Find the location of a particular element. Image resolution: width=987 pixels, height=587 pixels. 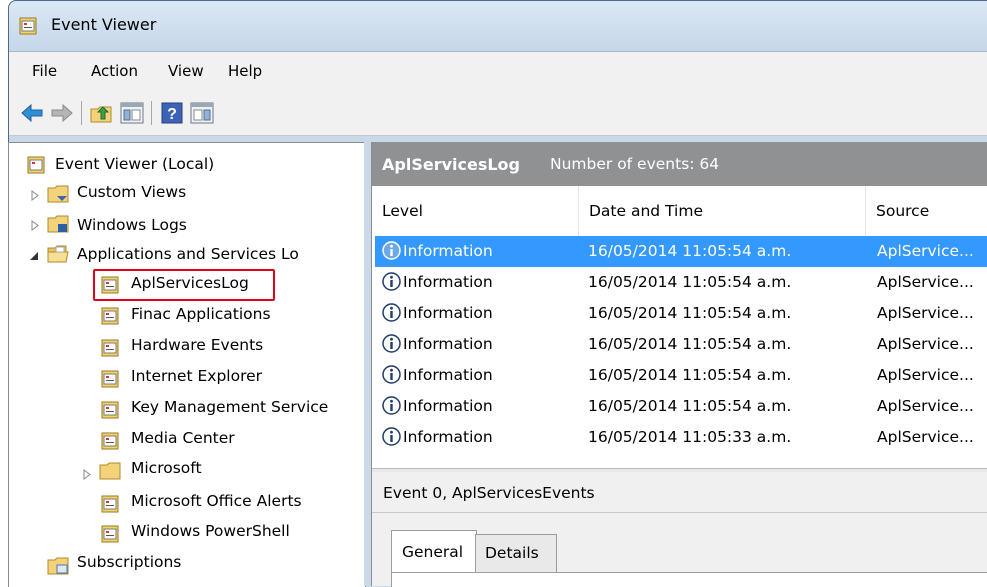

title-bar: Event Viewer is located at coordinates (498, 26).